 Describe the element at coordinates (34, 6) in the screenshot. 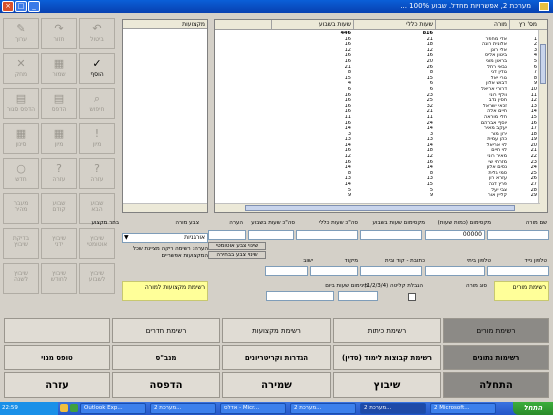

I see `minimize-button: _` at that location.